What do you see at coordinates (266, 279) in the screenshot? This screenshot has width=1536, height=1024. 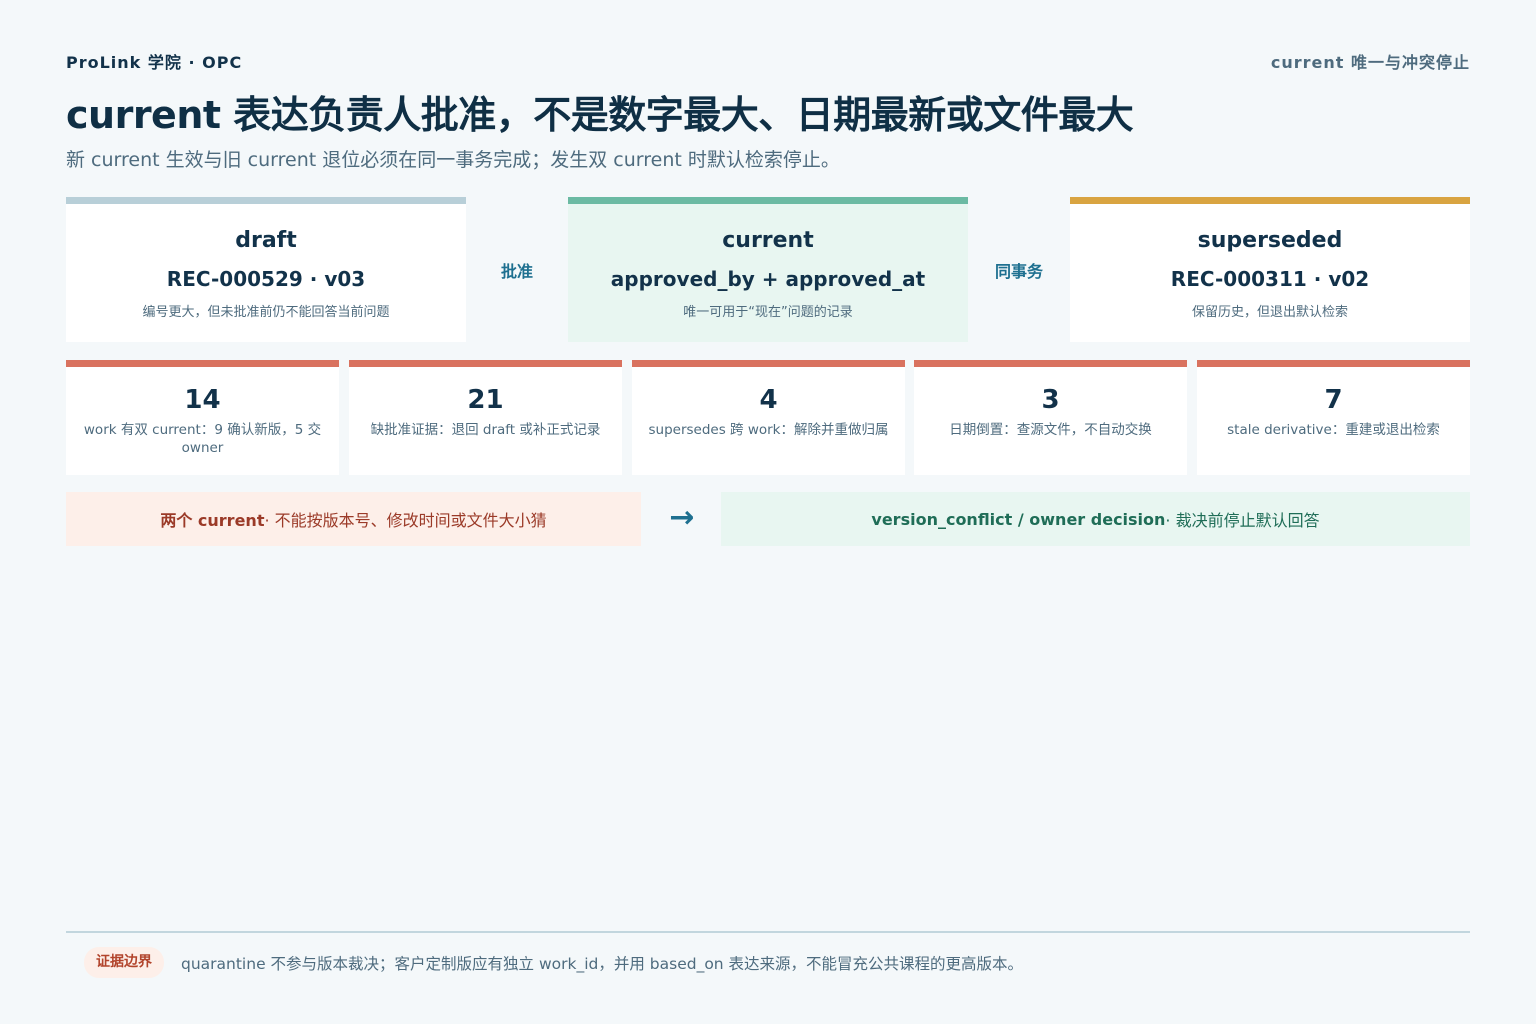 I see `state-record: REC-000529 · v03` at bounding box center [266, 279].